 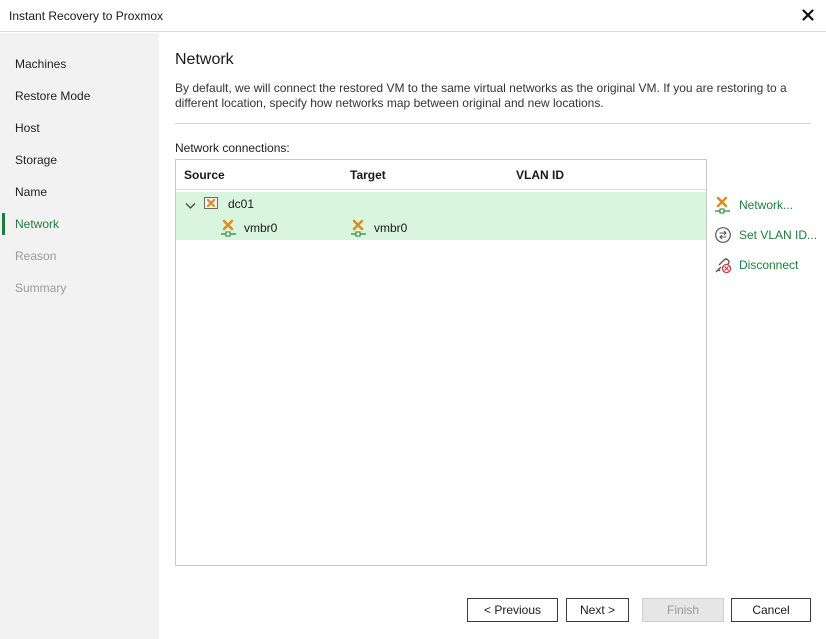 What do you see at coordinates (368, 175) in the screenshot?
I see `column-header-target: Target` at bounding box center [368, 175].